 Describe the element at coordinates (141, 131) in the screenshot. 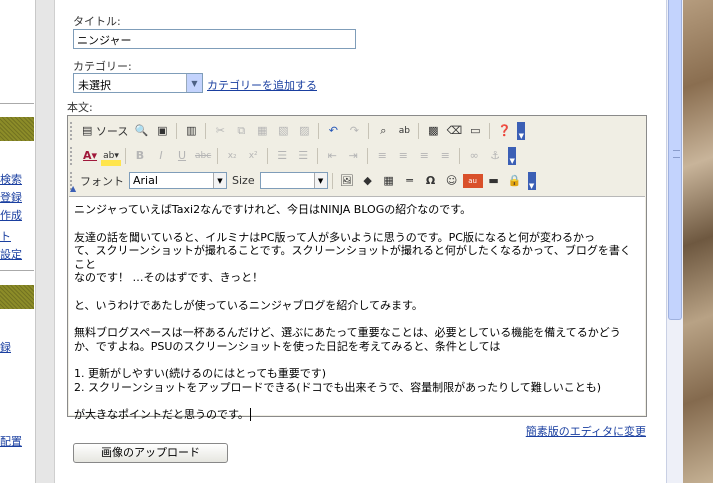

I see `preview-icon: 🔍` at that location.